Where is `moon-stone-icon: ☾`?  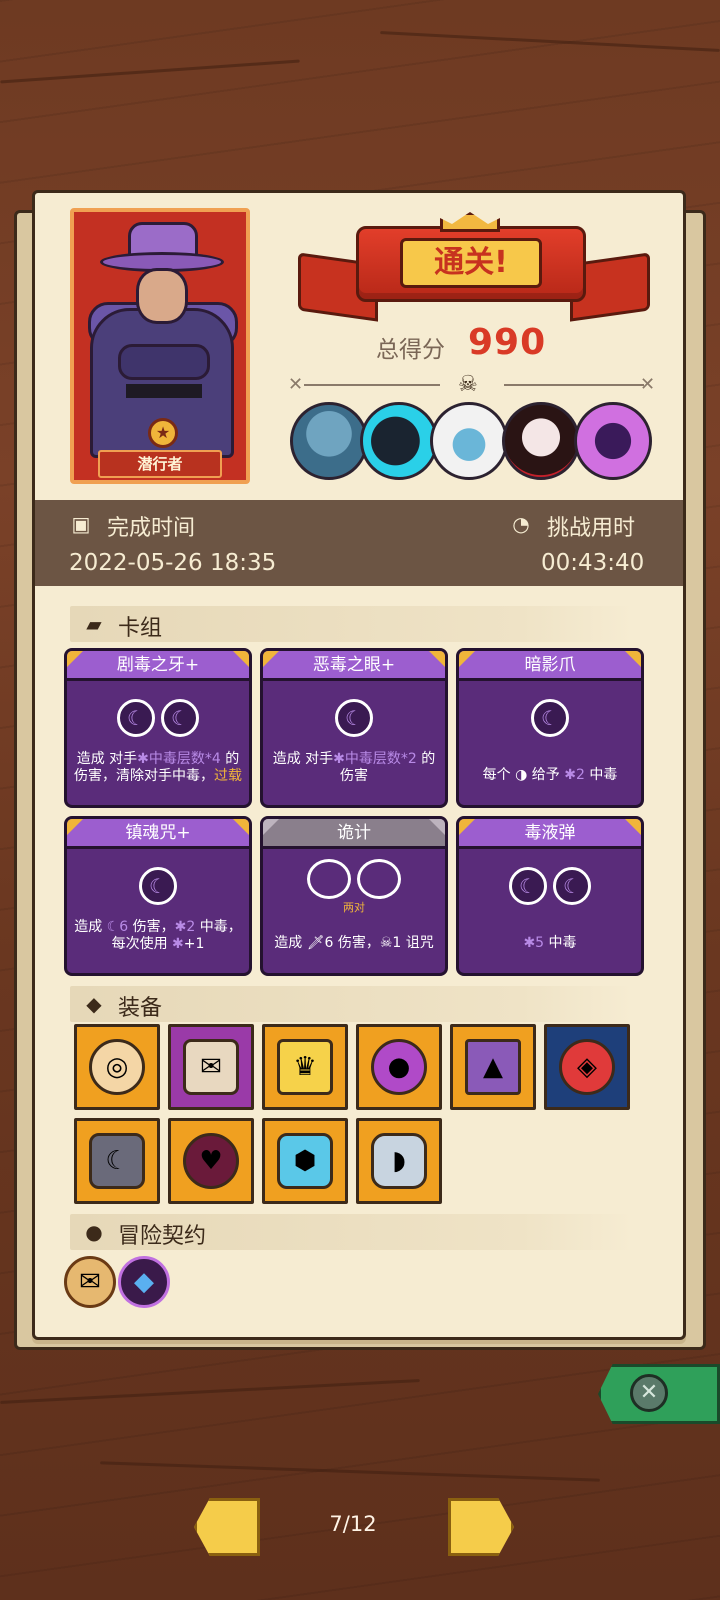
moon-stone-icon: ☾ is located at coordinates (117, 1161).